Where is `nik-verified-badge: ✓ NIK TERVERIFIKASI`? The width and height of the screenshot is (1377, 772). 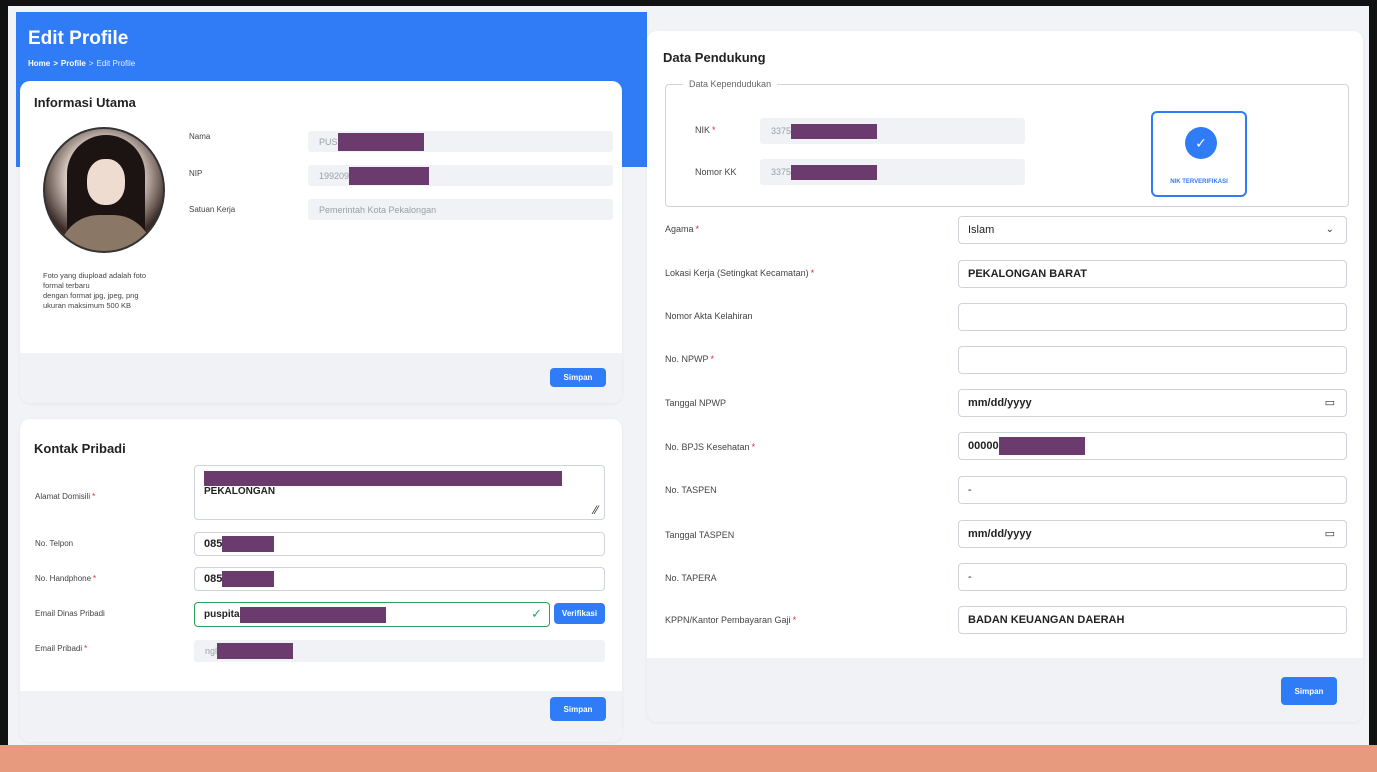
nik-verified-badge: ✓ NIK TERVERIFIKASI is located at coordinates (1199, 154).